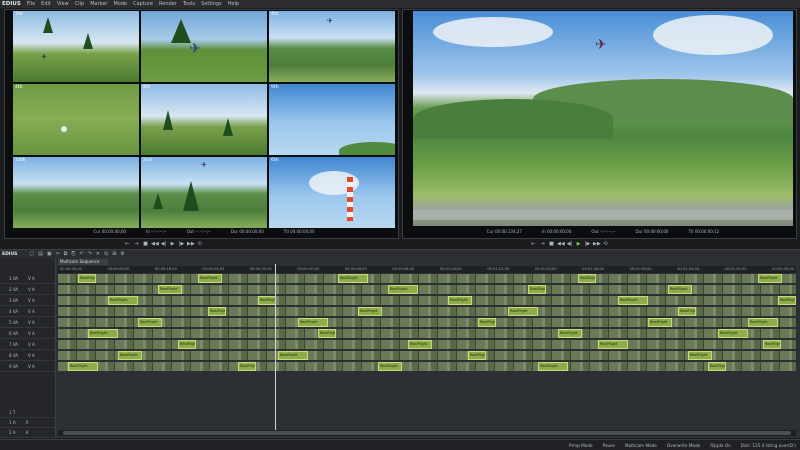  I want to click on save-icon: ▣, so click(49, 254).